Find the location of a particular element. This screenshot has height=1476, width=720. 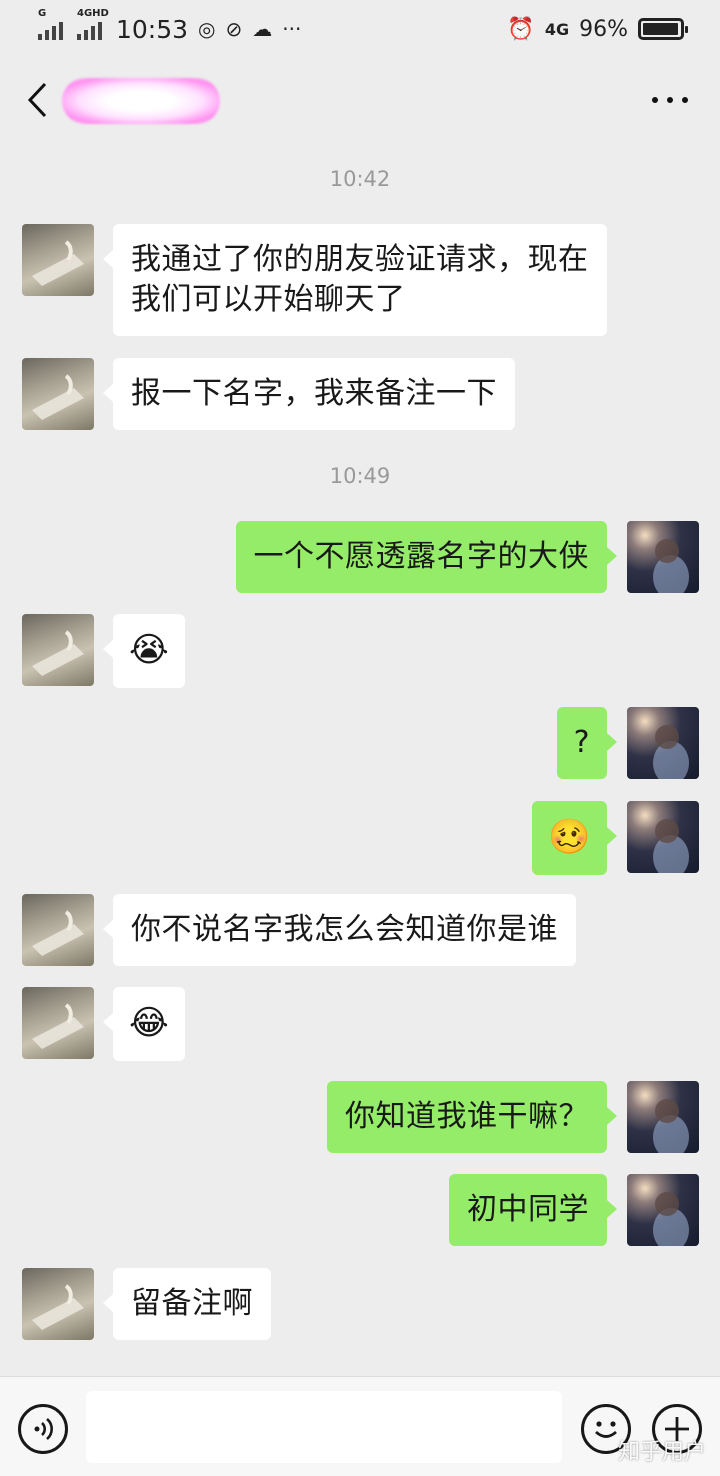

battery-icon is located at coordinates (663, 29).